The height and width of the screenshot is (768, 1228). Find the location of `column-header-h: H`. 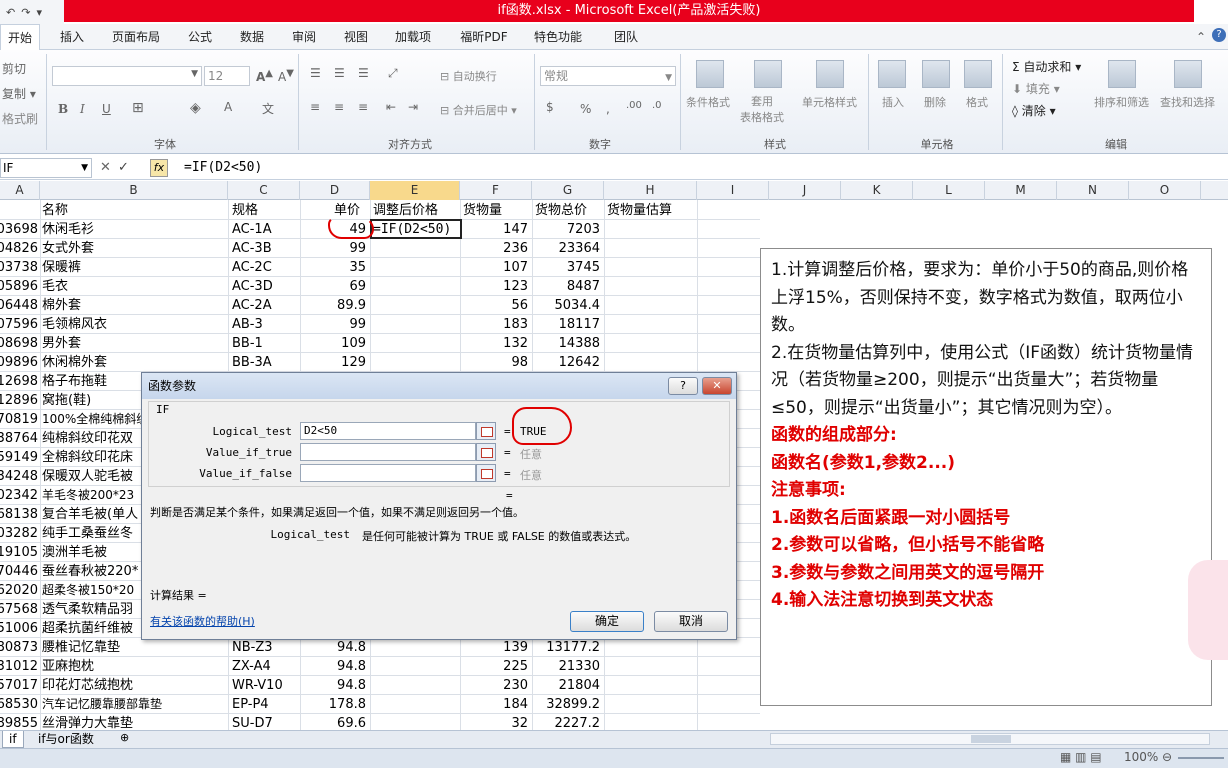

column-header-h: H is located at coordinates (650, 190).